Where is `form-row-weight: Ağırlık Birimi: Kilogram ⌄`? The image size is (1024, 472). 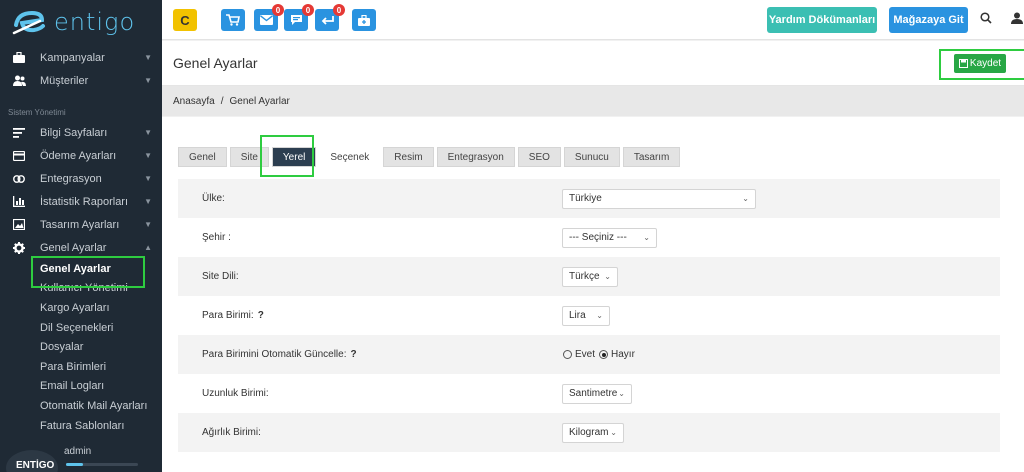 form-row-weight: Ağırlık Birimi: Kilogram ⌄ is located at coordinates (589, 432).